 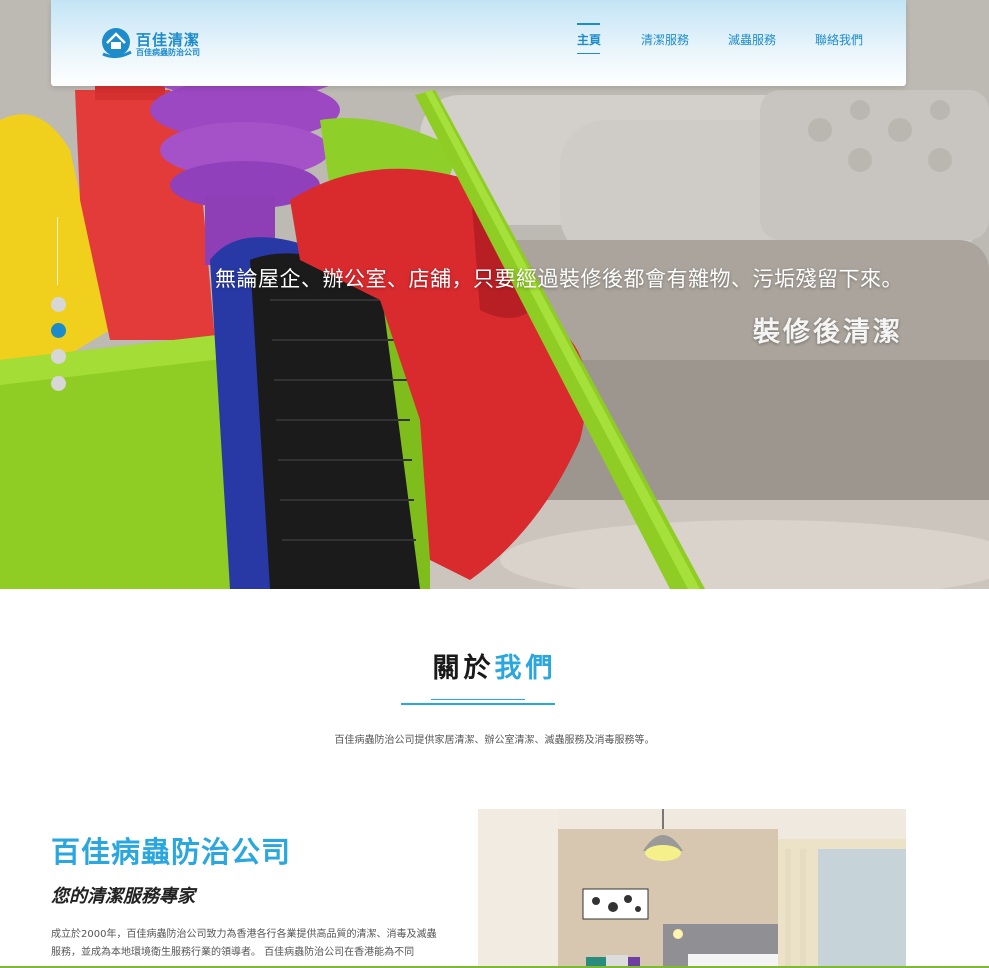 What do you see at coordinates (752, 39) in the screenshot?
I see `nav-item-pest-control: 滅蟲服務` at bounding box center [752, 39].